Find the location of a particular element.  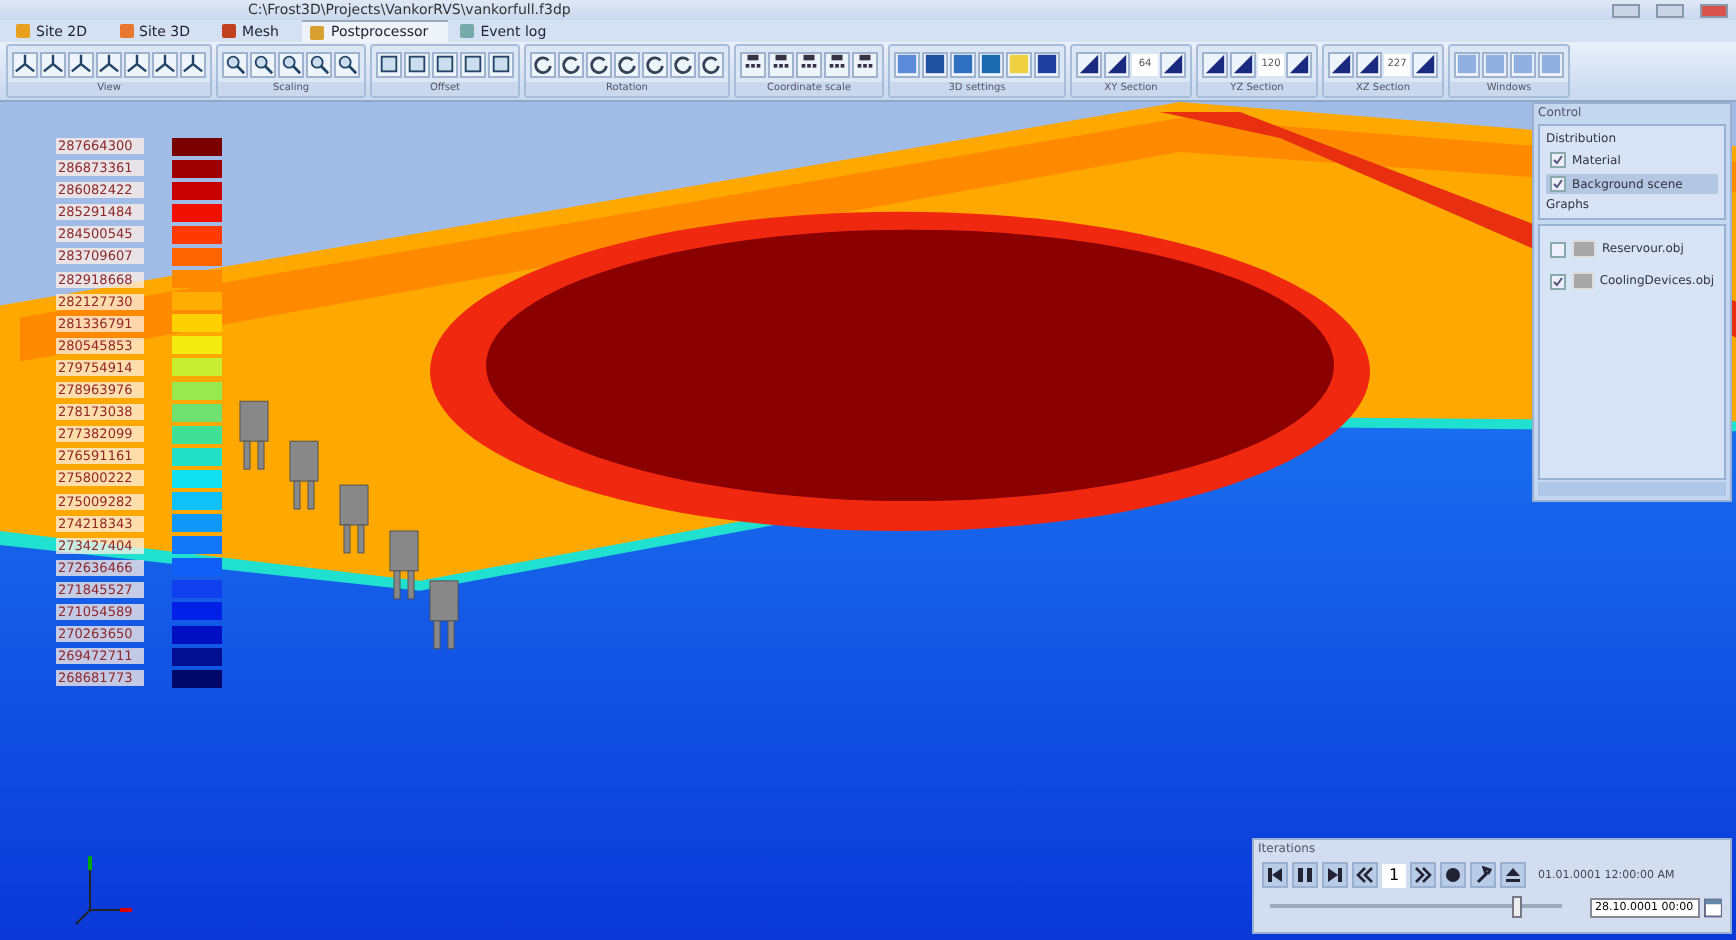

forward-icon is located at coordinates (1335, 875).